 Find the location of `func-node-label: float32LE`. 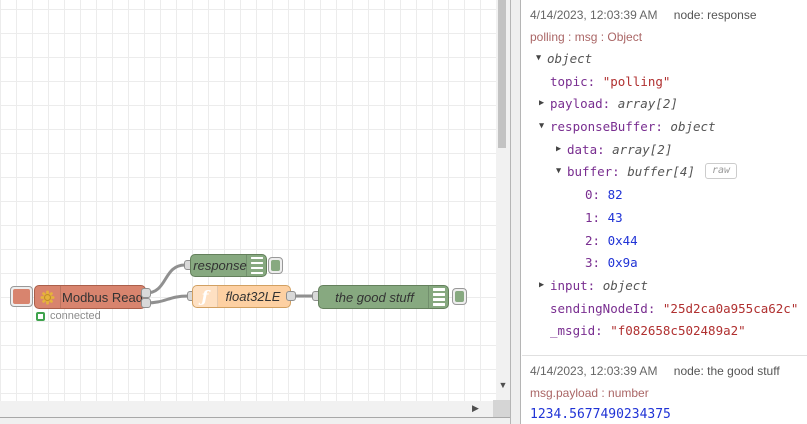

func-node-label: float32LE is located at coordinates (253, 296).